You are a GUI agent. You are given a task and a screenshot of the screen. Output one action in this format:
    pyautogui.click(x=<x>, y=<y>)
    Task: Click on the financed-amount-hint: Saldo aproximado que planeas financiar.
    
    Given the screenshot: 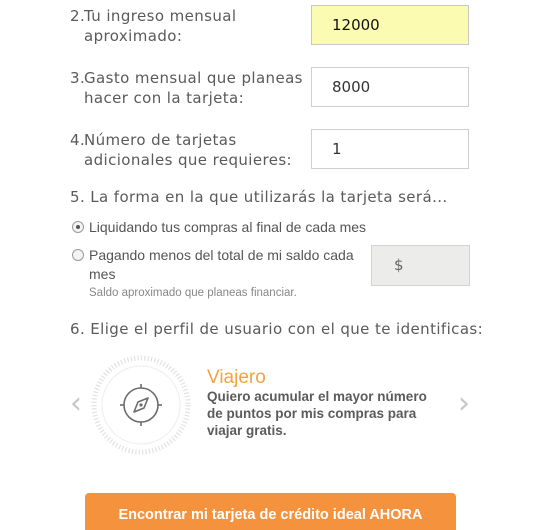 What is the action you would take?
    pyautogui.click(x=193, y=293)
    